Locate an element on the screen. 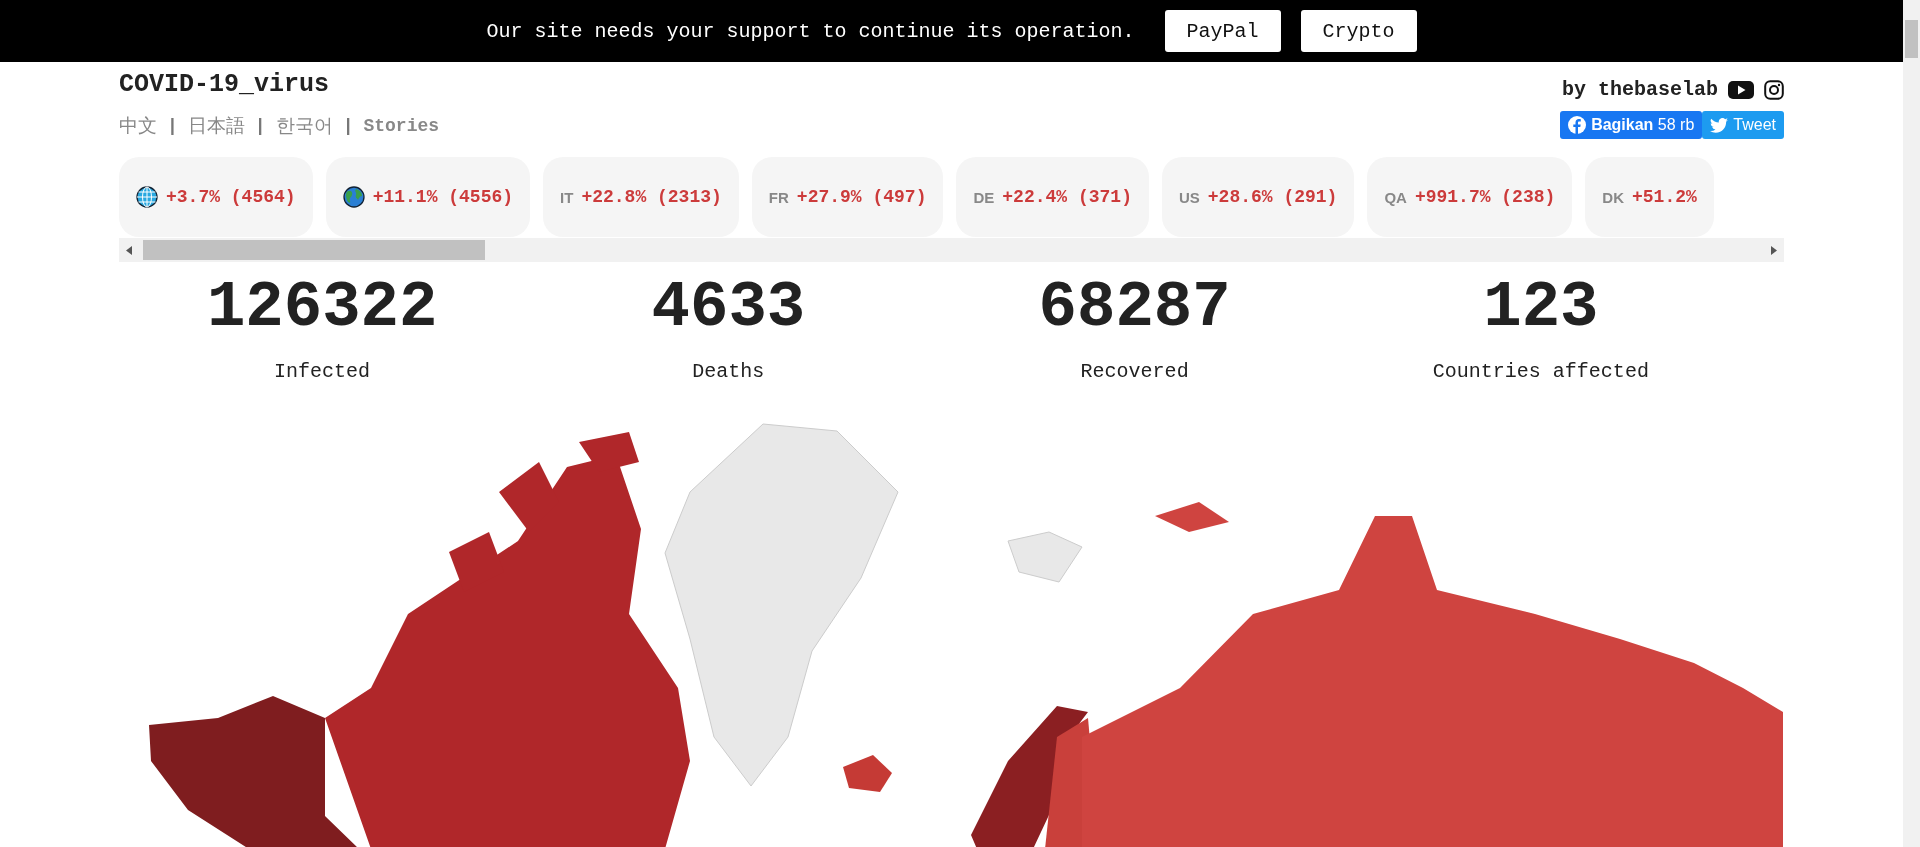  video-icon is located at coordinates (1741, 89).